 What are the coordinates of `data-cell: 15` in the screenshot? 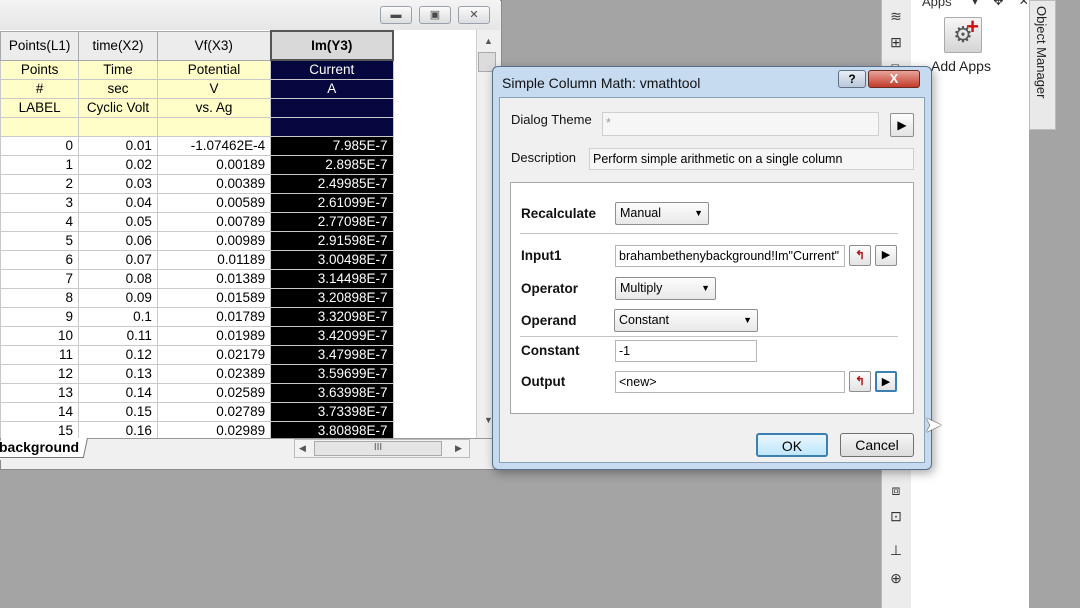 It's located at (40, 429).